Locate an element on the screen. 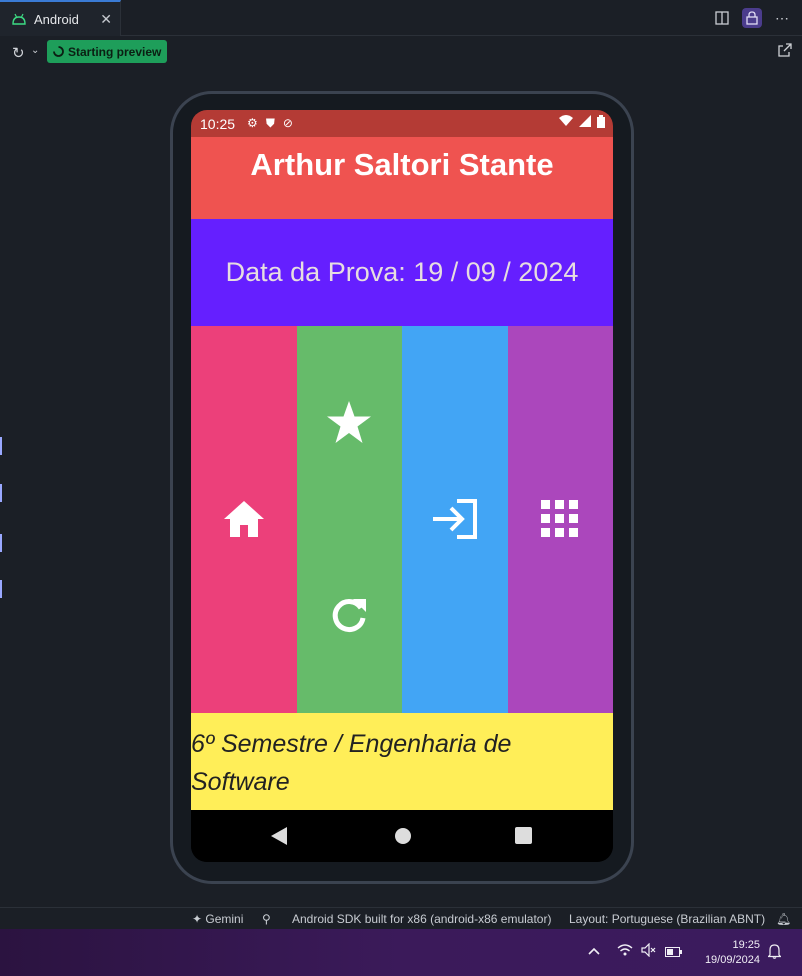 The width and height of the screenshot is (802, 976). preview-status-label: Starting preview is located at coordinates (115, 51).